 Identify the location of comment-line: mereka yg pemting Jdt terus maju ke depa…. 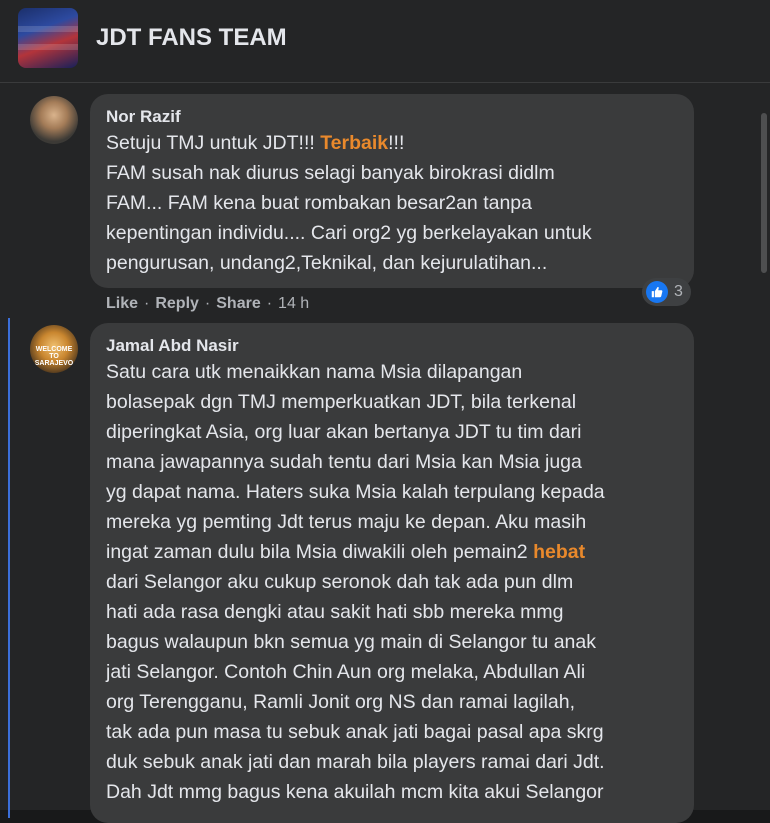
(392, 522).